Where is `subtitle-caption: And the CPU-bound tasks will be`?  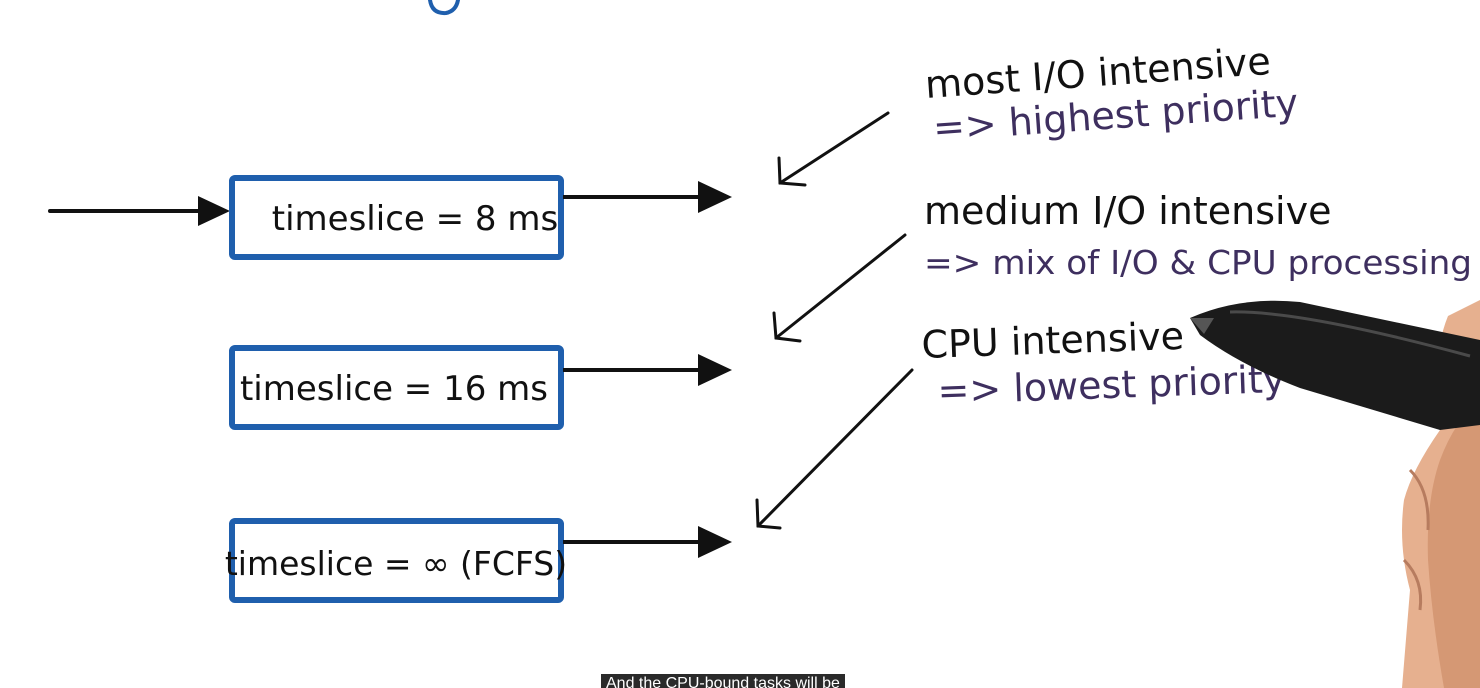 subtitle-caption: And the CPU-bound tasks will be is located at coordinates (723, 681).